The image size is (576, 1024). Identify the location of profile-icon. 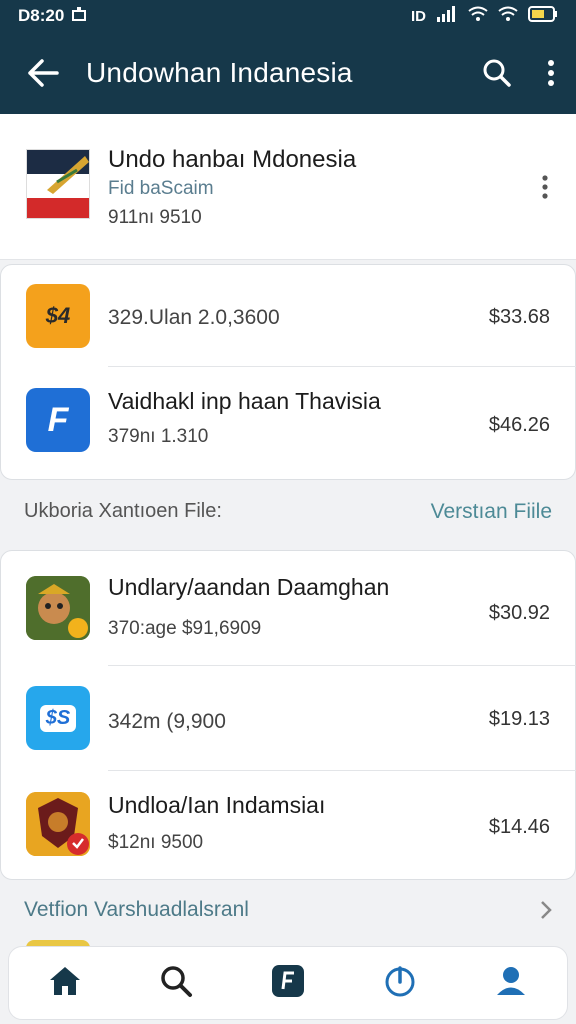
(511, 983).